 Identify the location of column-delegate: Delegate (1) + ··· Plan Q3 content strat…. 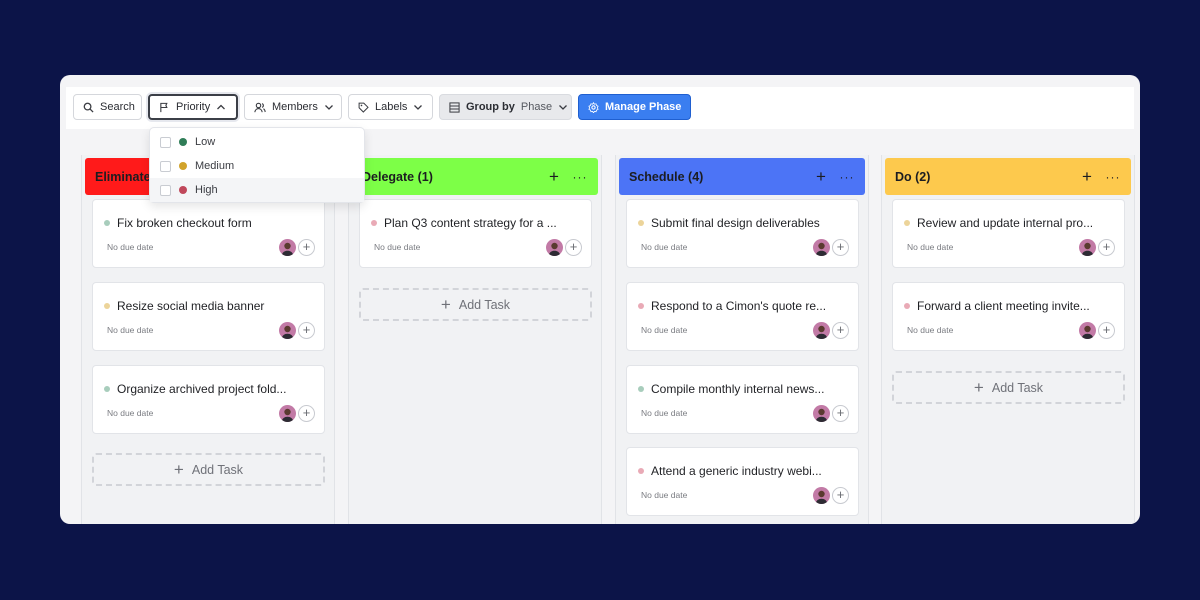
(475, 339).